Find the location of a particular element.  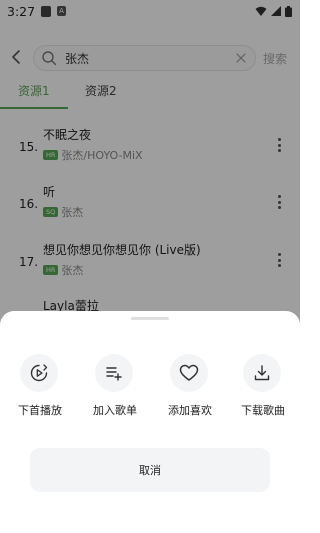

play-next-icon is located at coordinates (39, 373).